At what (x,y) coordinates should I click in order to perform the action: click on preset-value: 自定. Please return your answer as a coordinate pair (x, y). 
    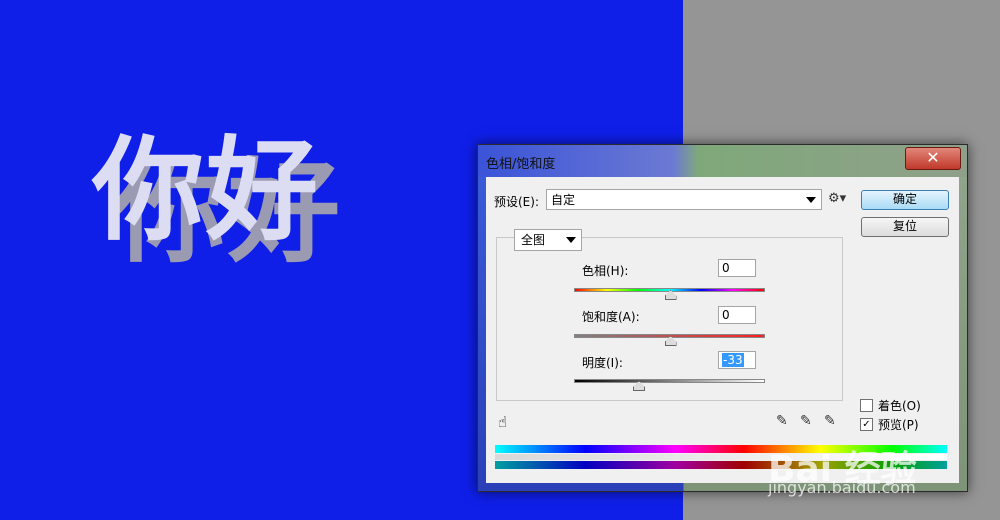
    Looking at the image, I should click on (563, 200).